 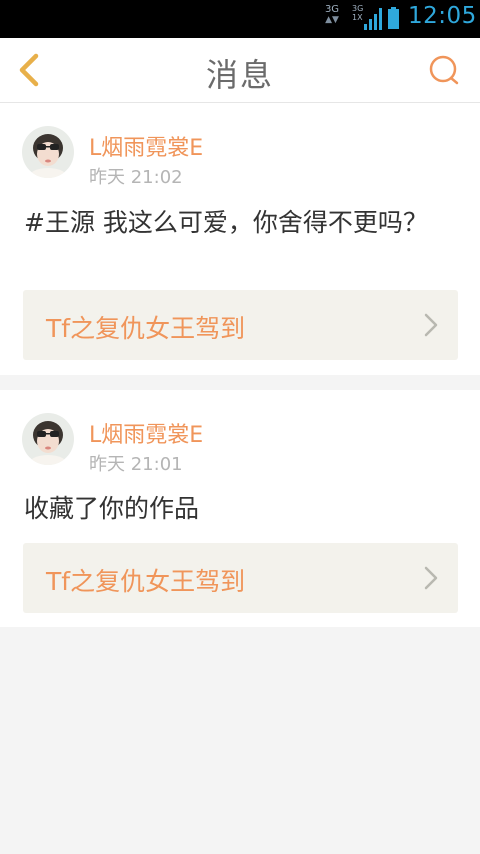 What do you see at coordinates (136, 464) in the screenshot?
I see `timestamp: 昨天 21:01` at bounding box center [136, 464].